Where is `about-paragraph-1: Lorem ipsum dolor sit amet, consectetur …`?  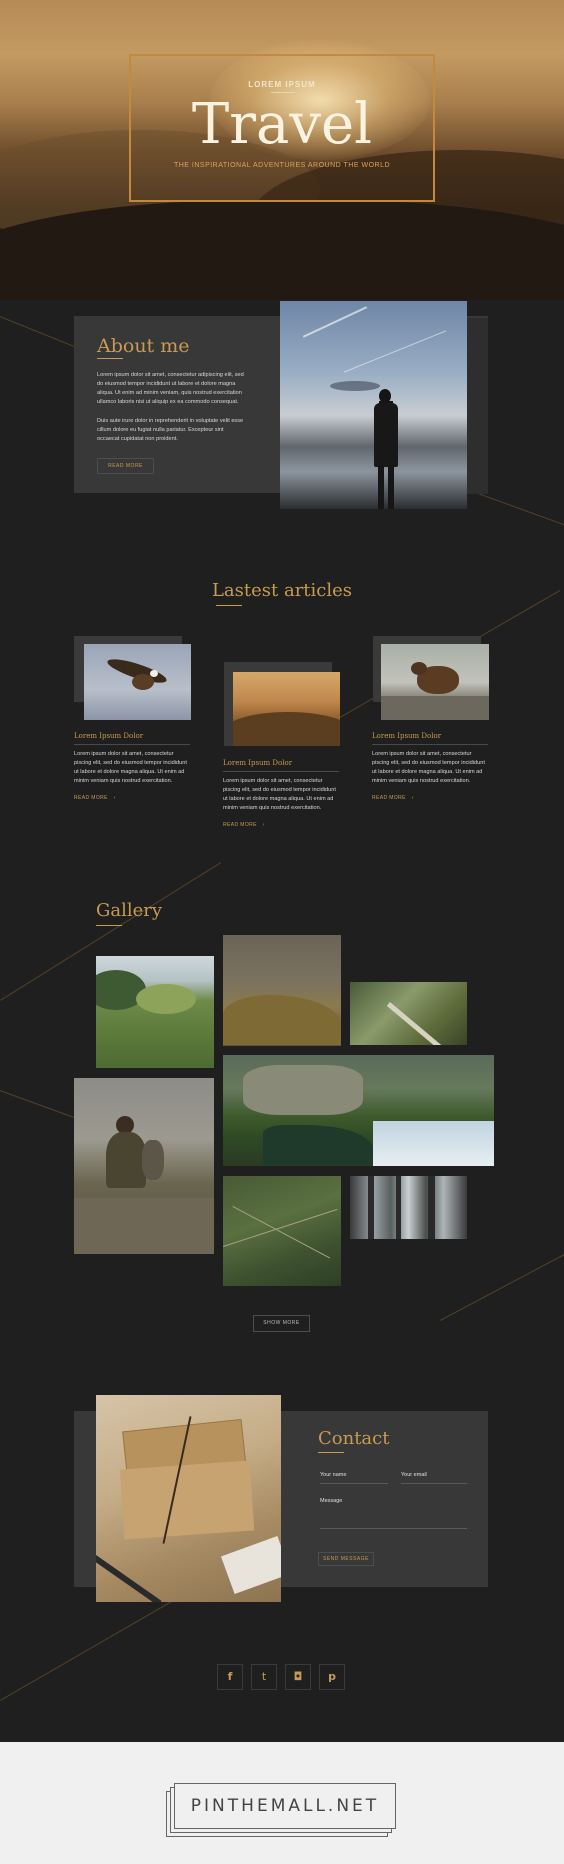 about-paragraph-1: Lorem ipsum dolor sit amet, consectetur … is located at coordinates (170, 388).